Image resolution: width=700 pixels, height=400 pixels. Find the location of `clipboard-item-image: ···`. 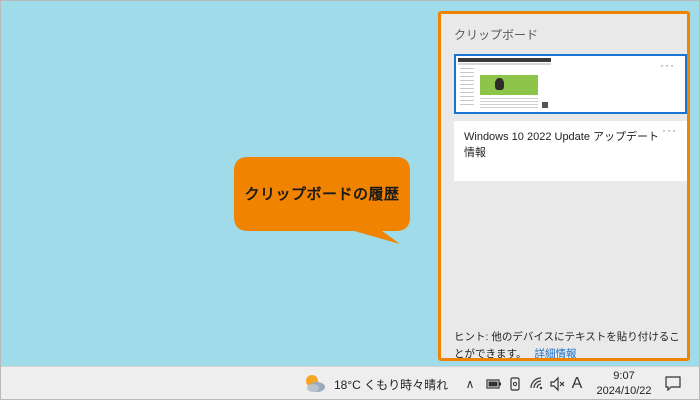

clipboard-item-image: ··· is located at coordinates (570, 84).